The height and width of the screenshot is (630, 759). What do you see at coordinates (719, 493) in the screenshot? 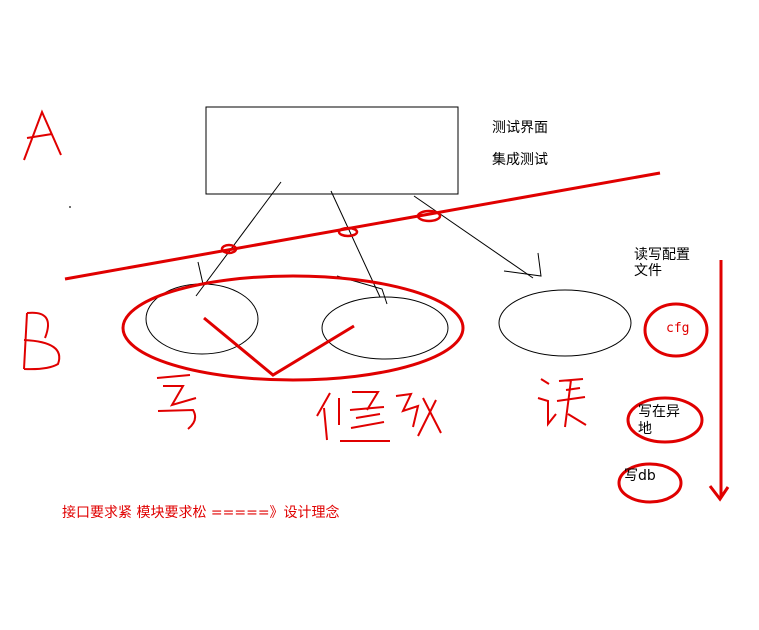
I see `config-arrow-head` at bounding box center [719, 493].